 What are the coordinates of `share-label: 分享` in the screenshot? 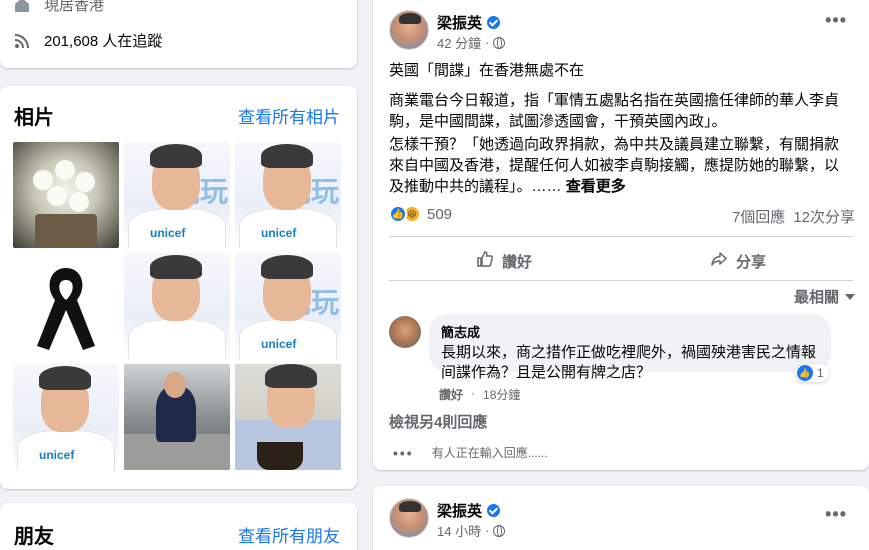 It's located at (750, 262).